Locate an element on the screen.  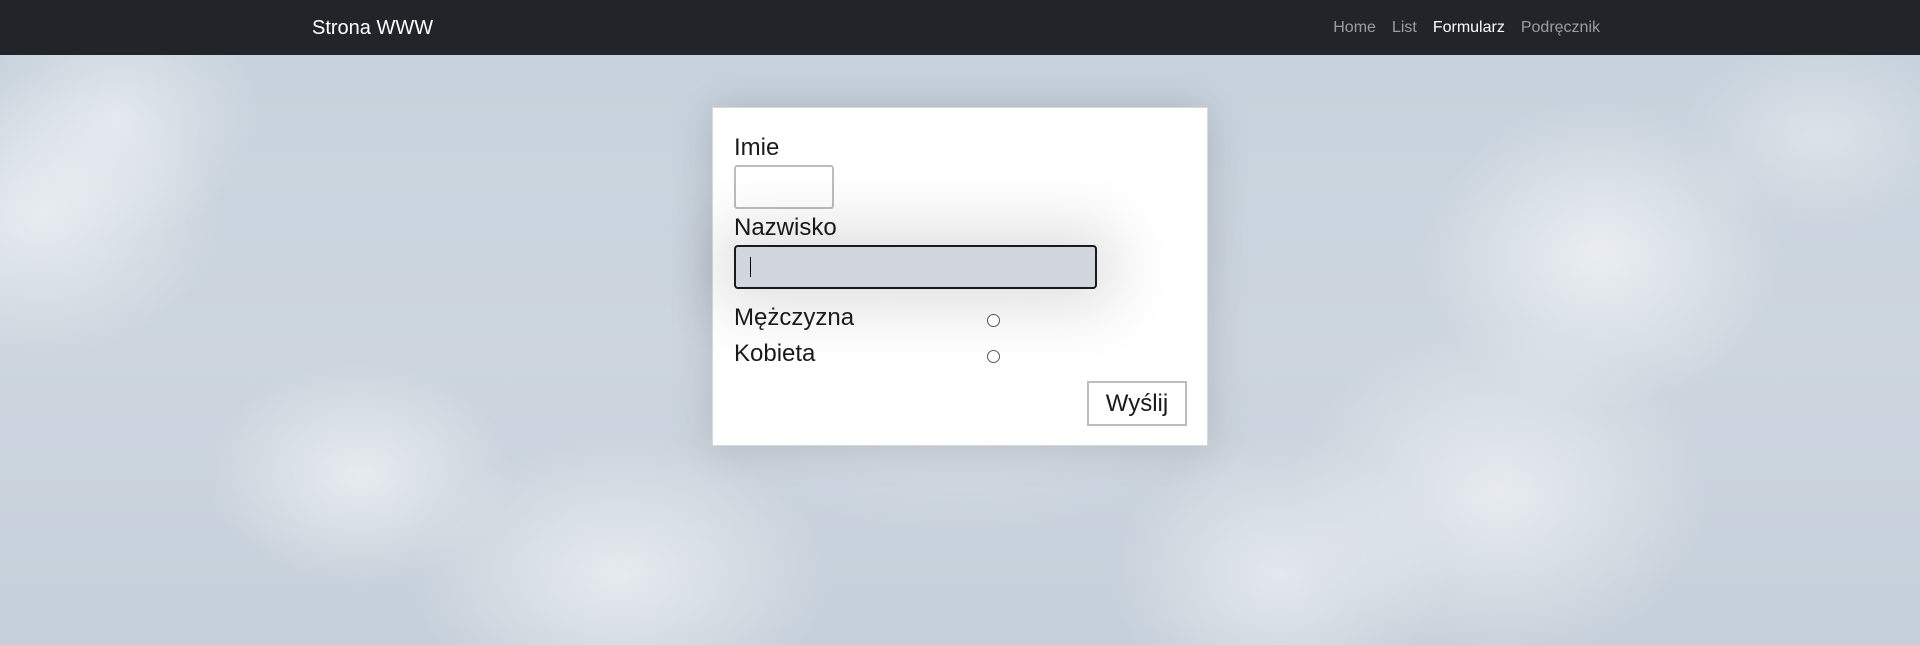
gender-male-radio is located at coordinates (993, 320).